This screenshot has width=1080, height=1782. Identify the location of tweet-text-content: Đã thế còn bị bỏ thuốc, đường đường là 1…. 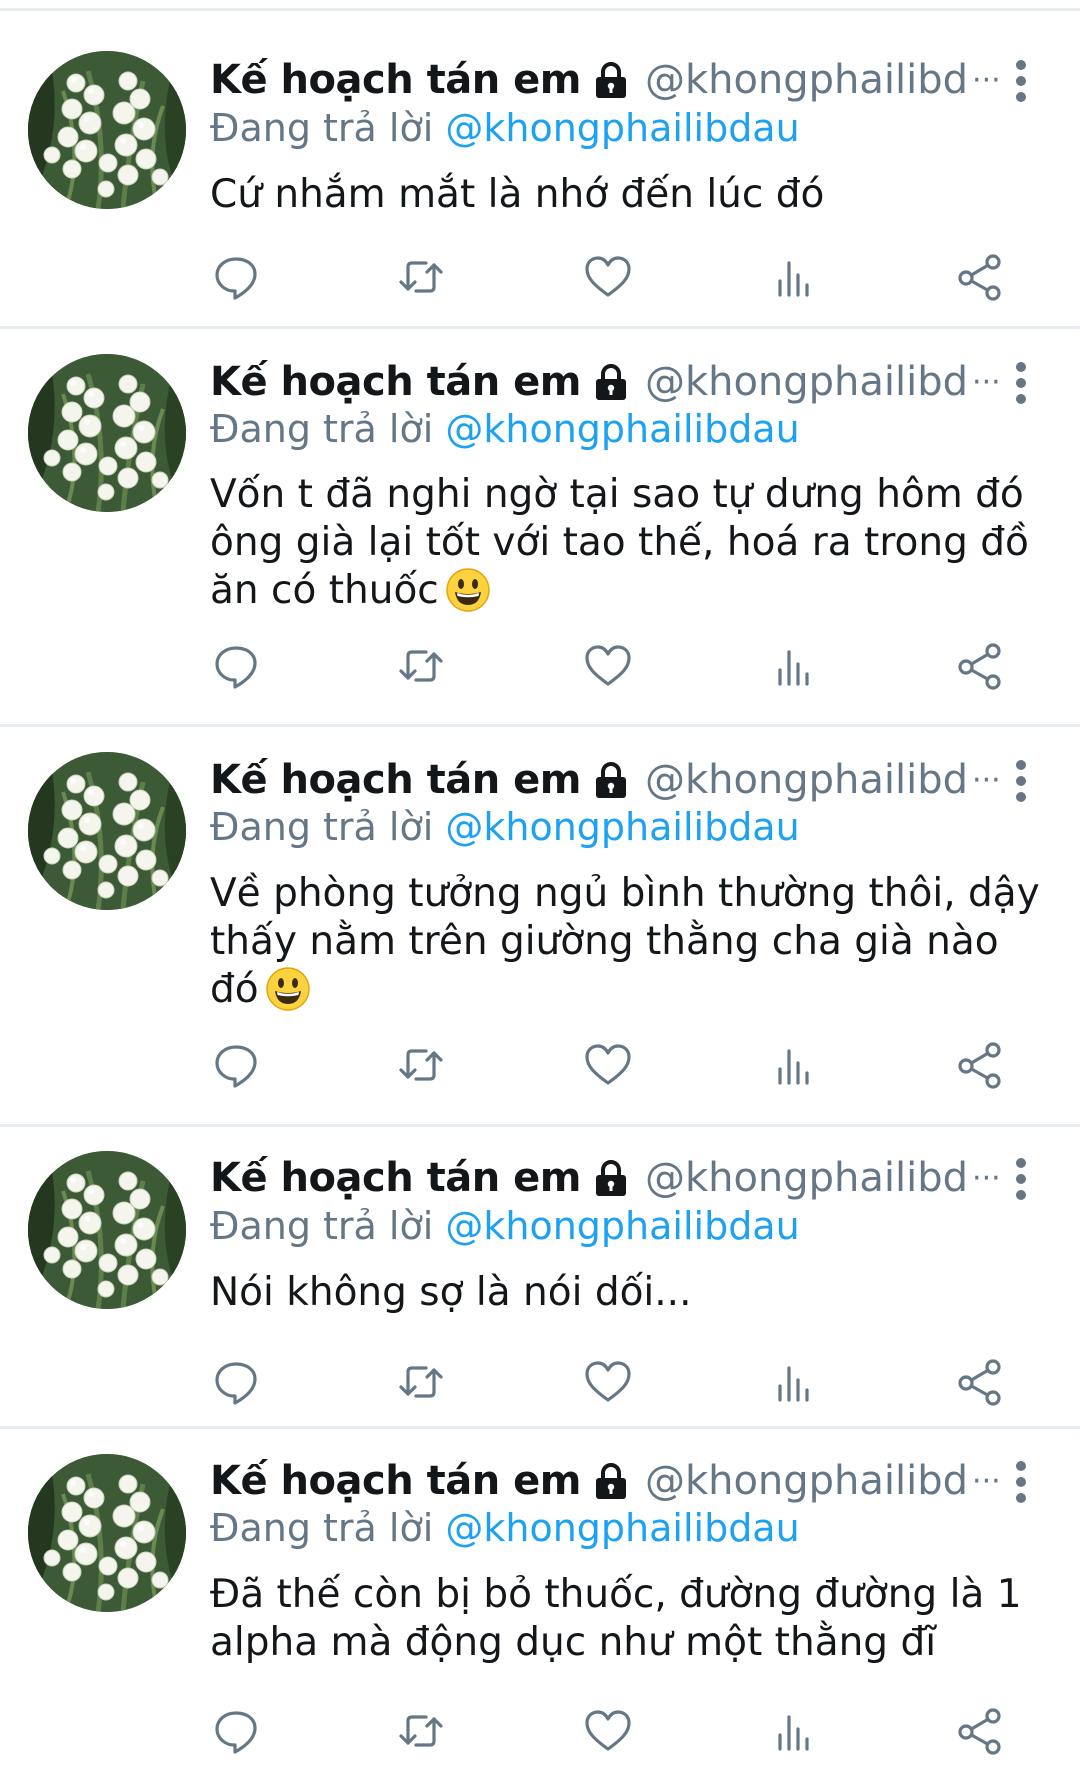
(616, 1618).